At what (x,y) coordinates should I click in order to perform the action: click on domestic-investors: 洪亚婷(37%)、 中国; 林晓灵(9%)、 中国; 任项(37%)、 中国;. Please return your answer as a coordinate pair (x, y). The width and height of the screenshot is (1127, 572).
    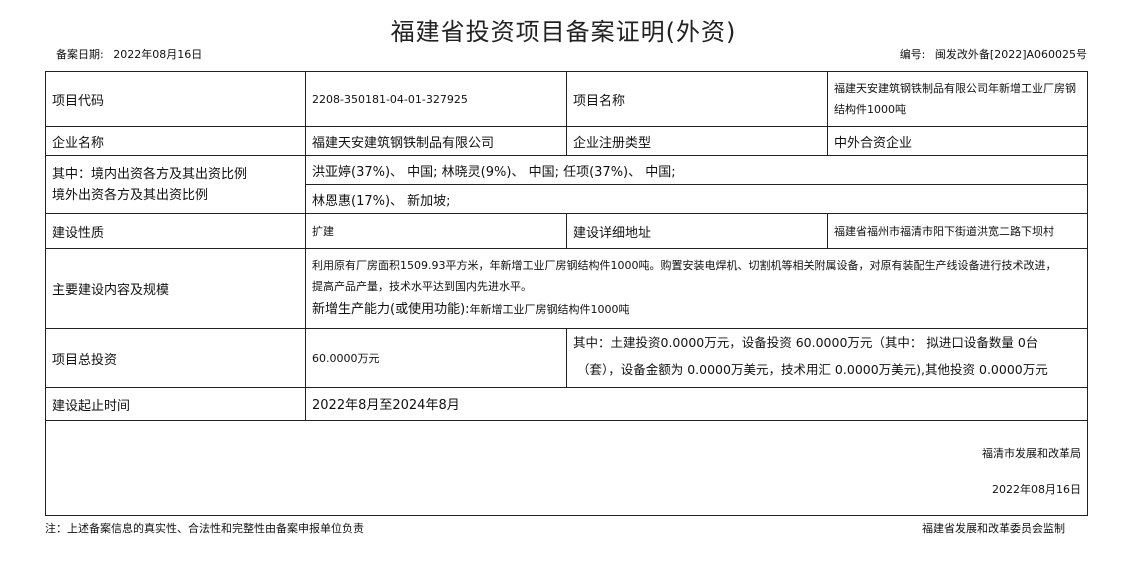
    Looking at the image, I should click on (696, 170).